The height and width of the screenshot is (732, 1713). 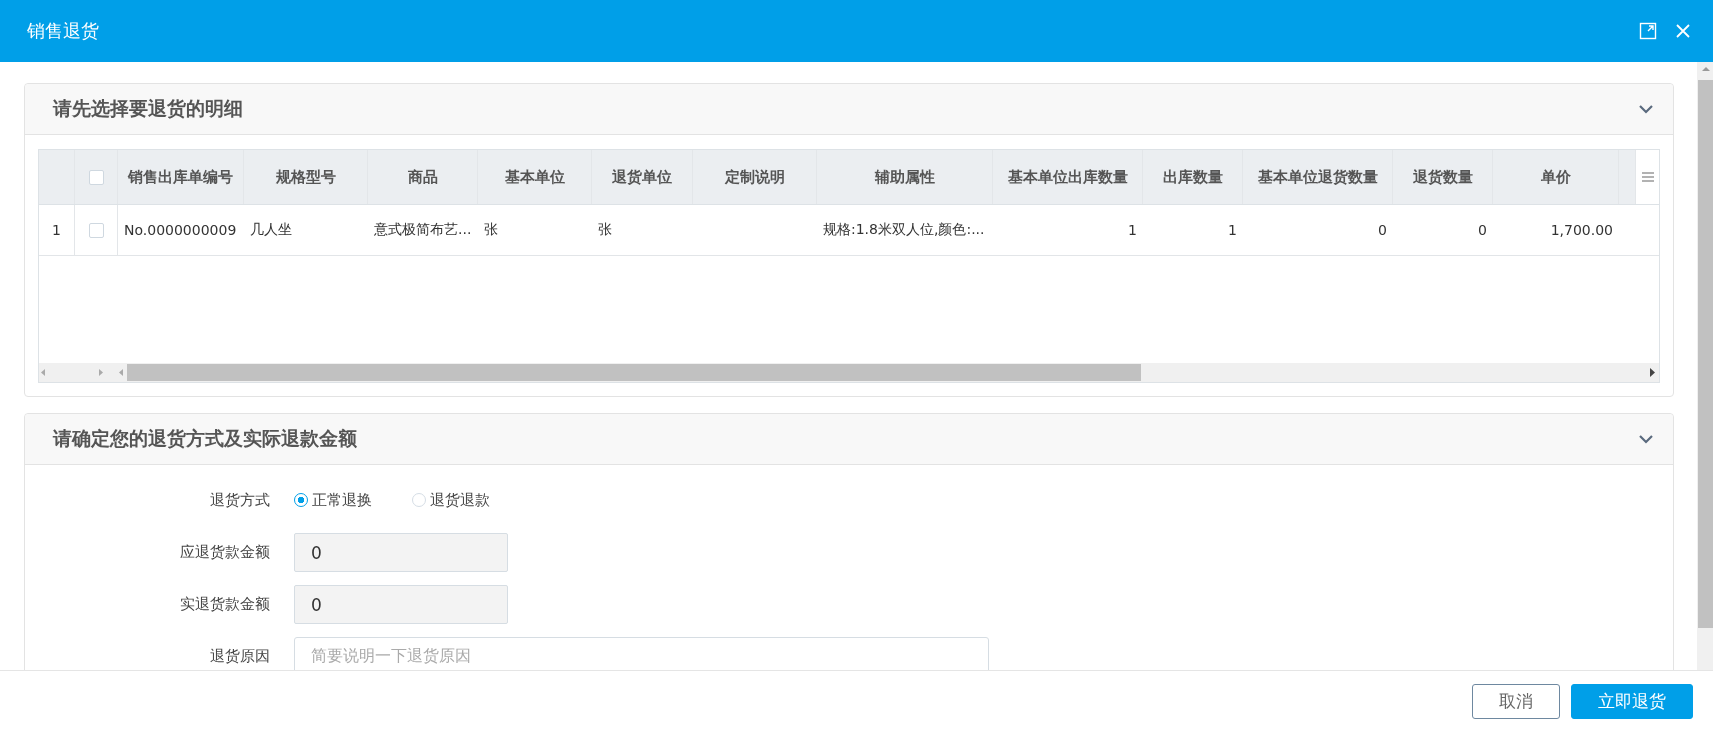 What do you see at coordinates (641, 653) in the screenshot?
I see `reason-field: 简要说明一下退货原因` at bounding box center [641, 653].